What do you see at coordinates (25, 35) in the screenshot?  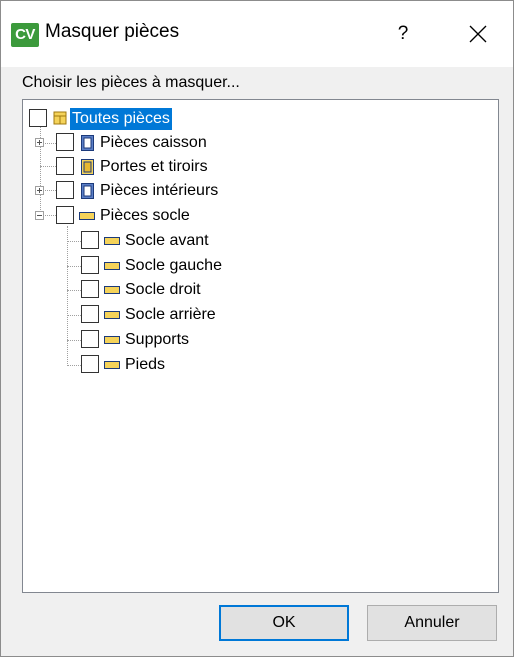 I see `app-logo-icon: CV` at bounding box center [25, 35].